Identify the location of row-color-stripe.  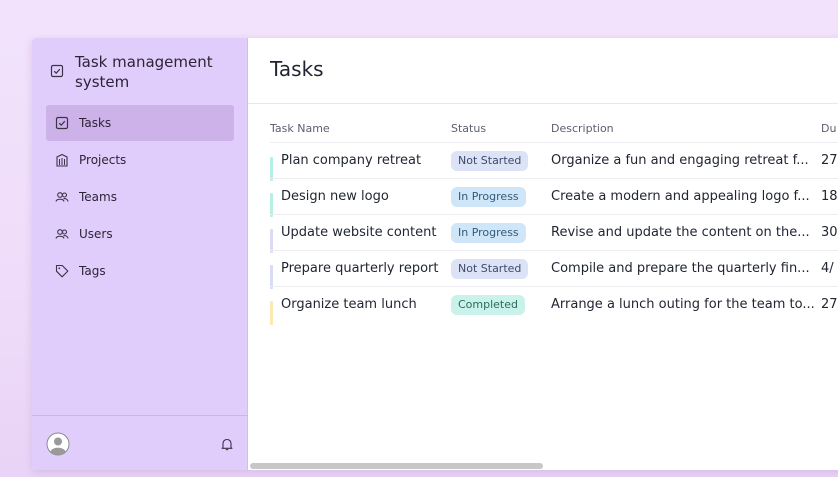
(271, 313).